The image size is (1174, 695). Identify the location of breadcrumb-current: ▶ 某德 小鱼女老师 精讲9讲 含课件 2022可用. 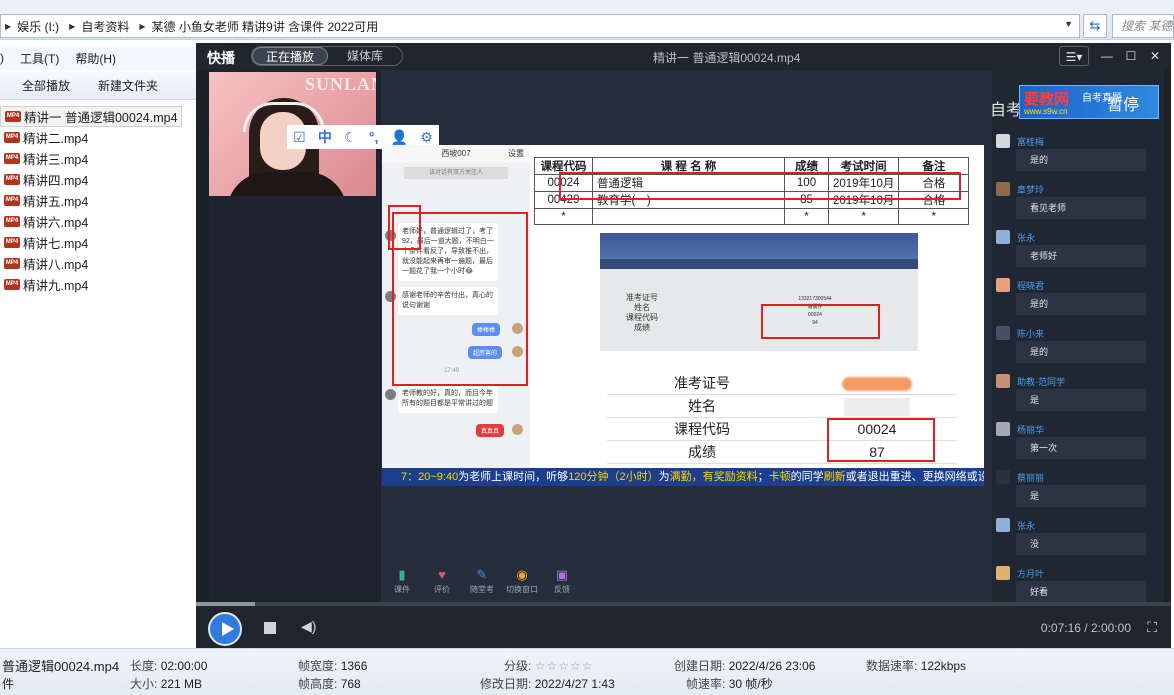
(258, 26).